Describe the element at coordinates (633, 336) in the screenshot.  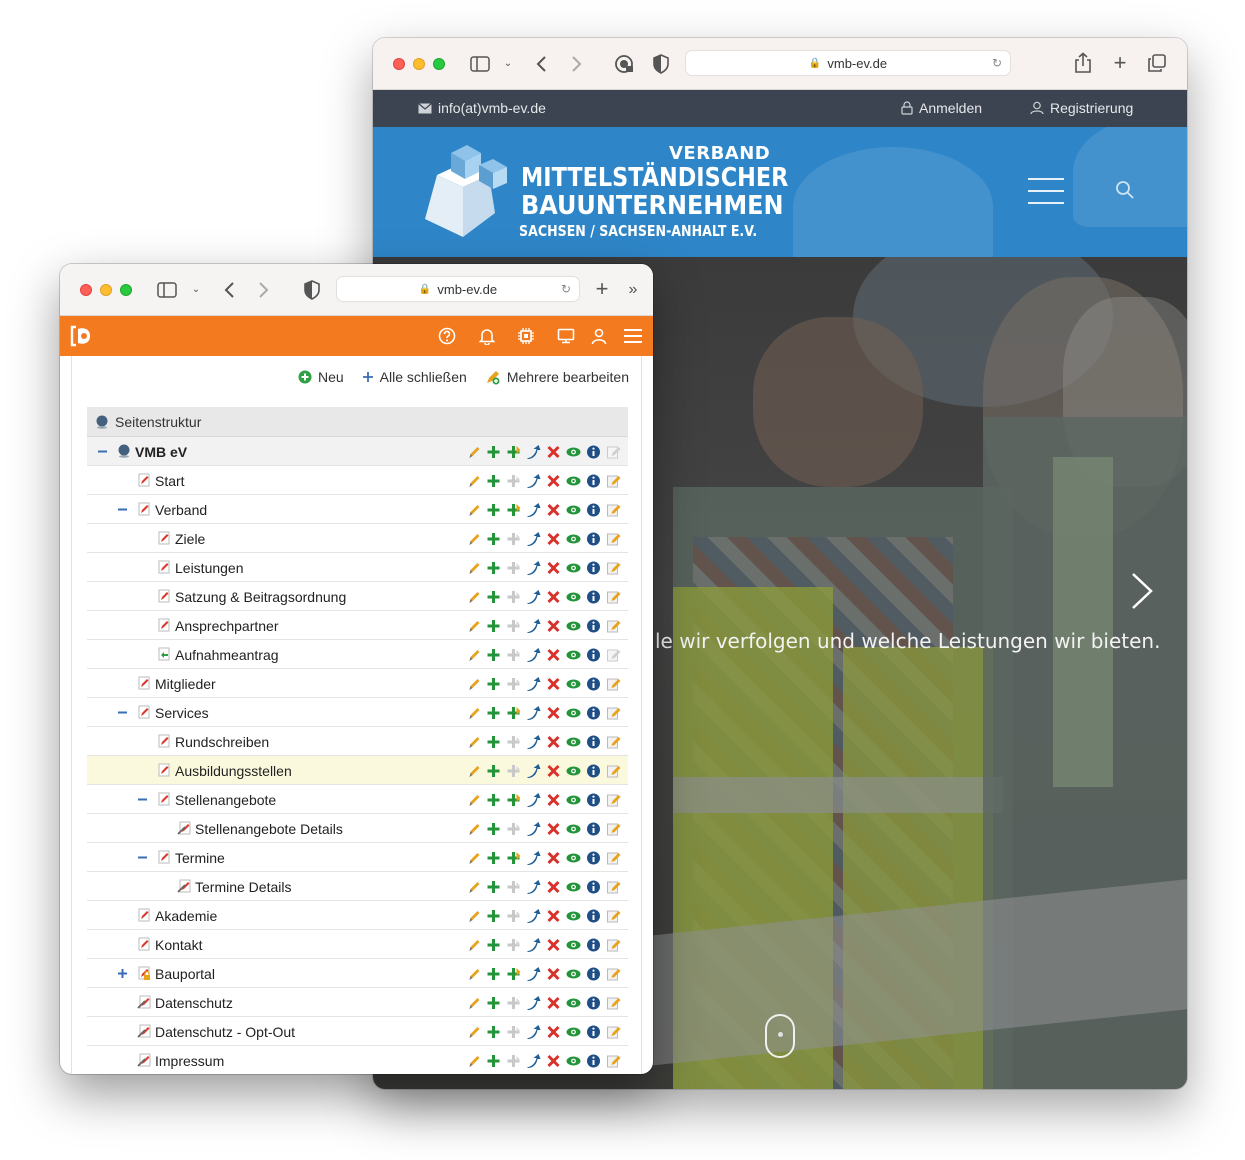
I see `main-menu-hamburger-icon` at that location.